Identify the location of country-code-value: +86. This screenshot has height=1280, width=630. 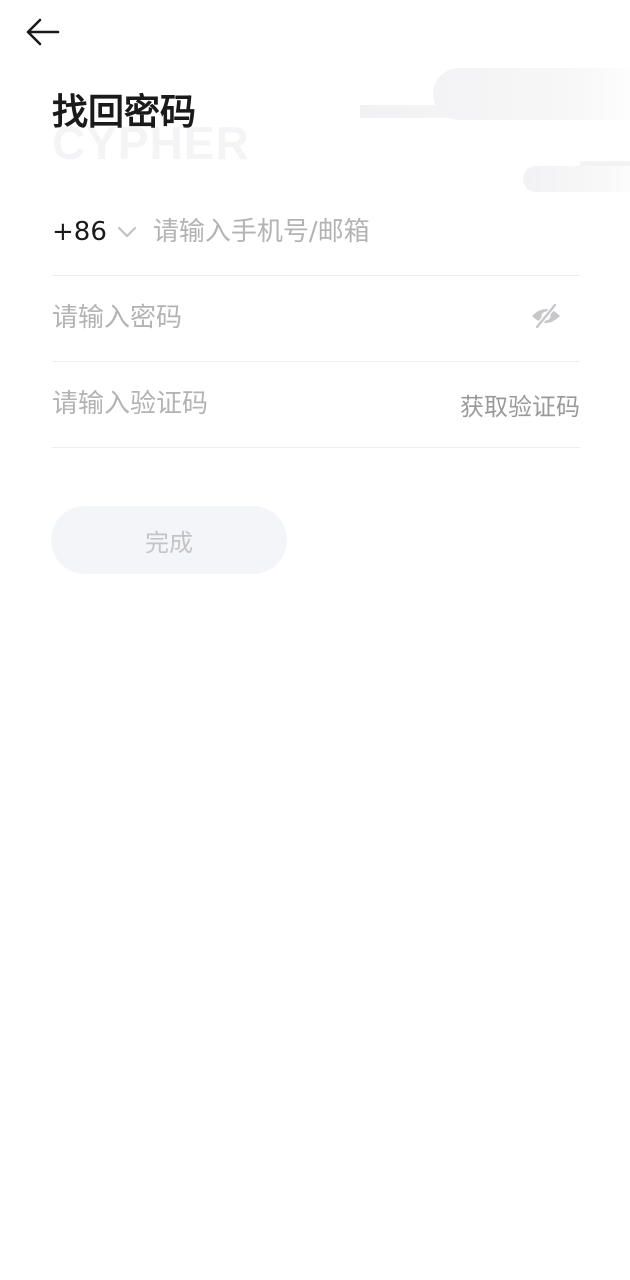
(79, 232).